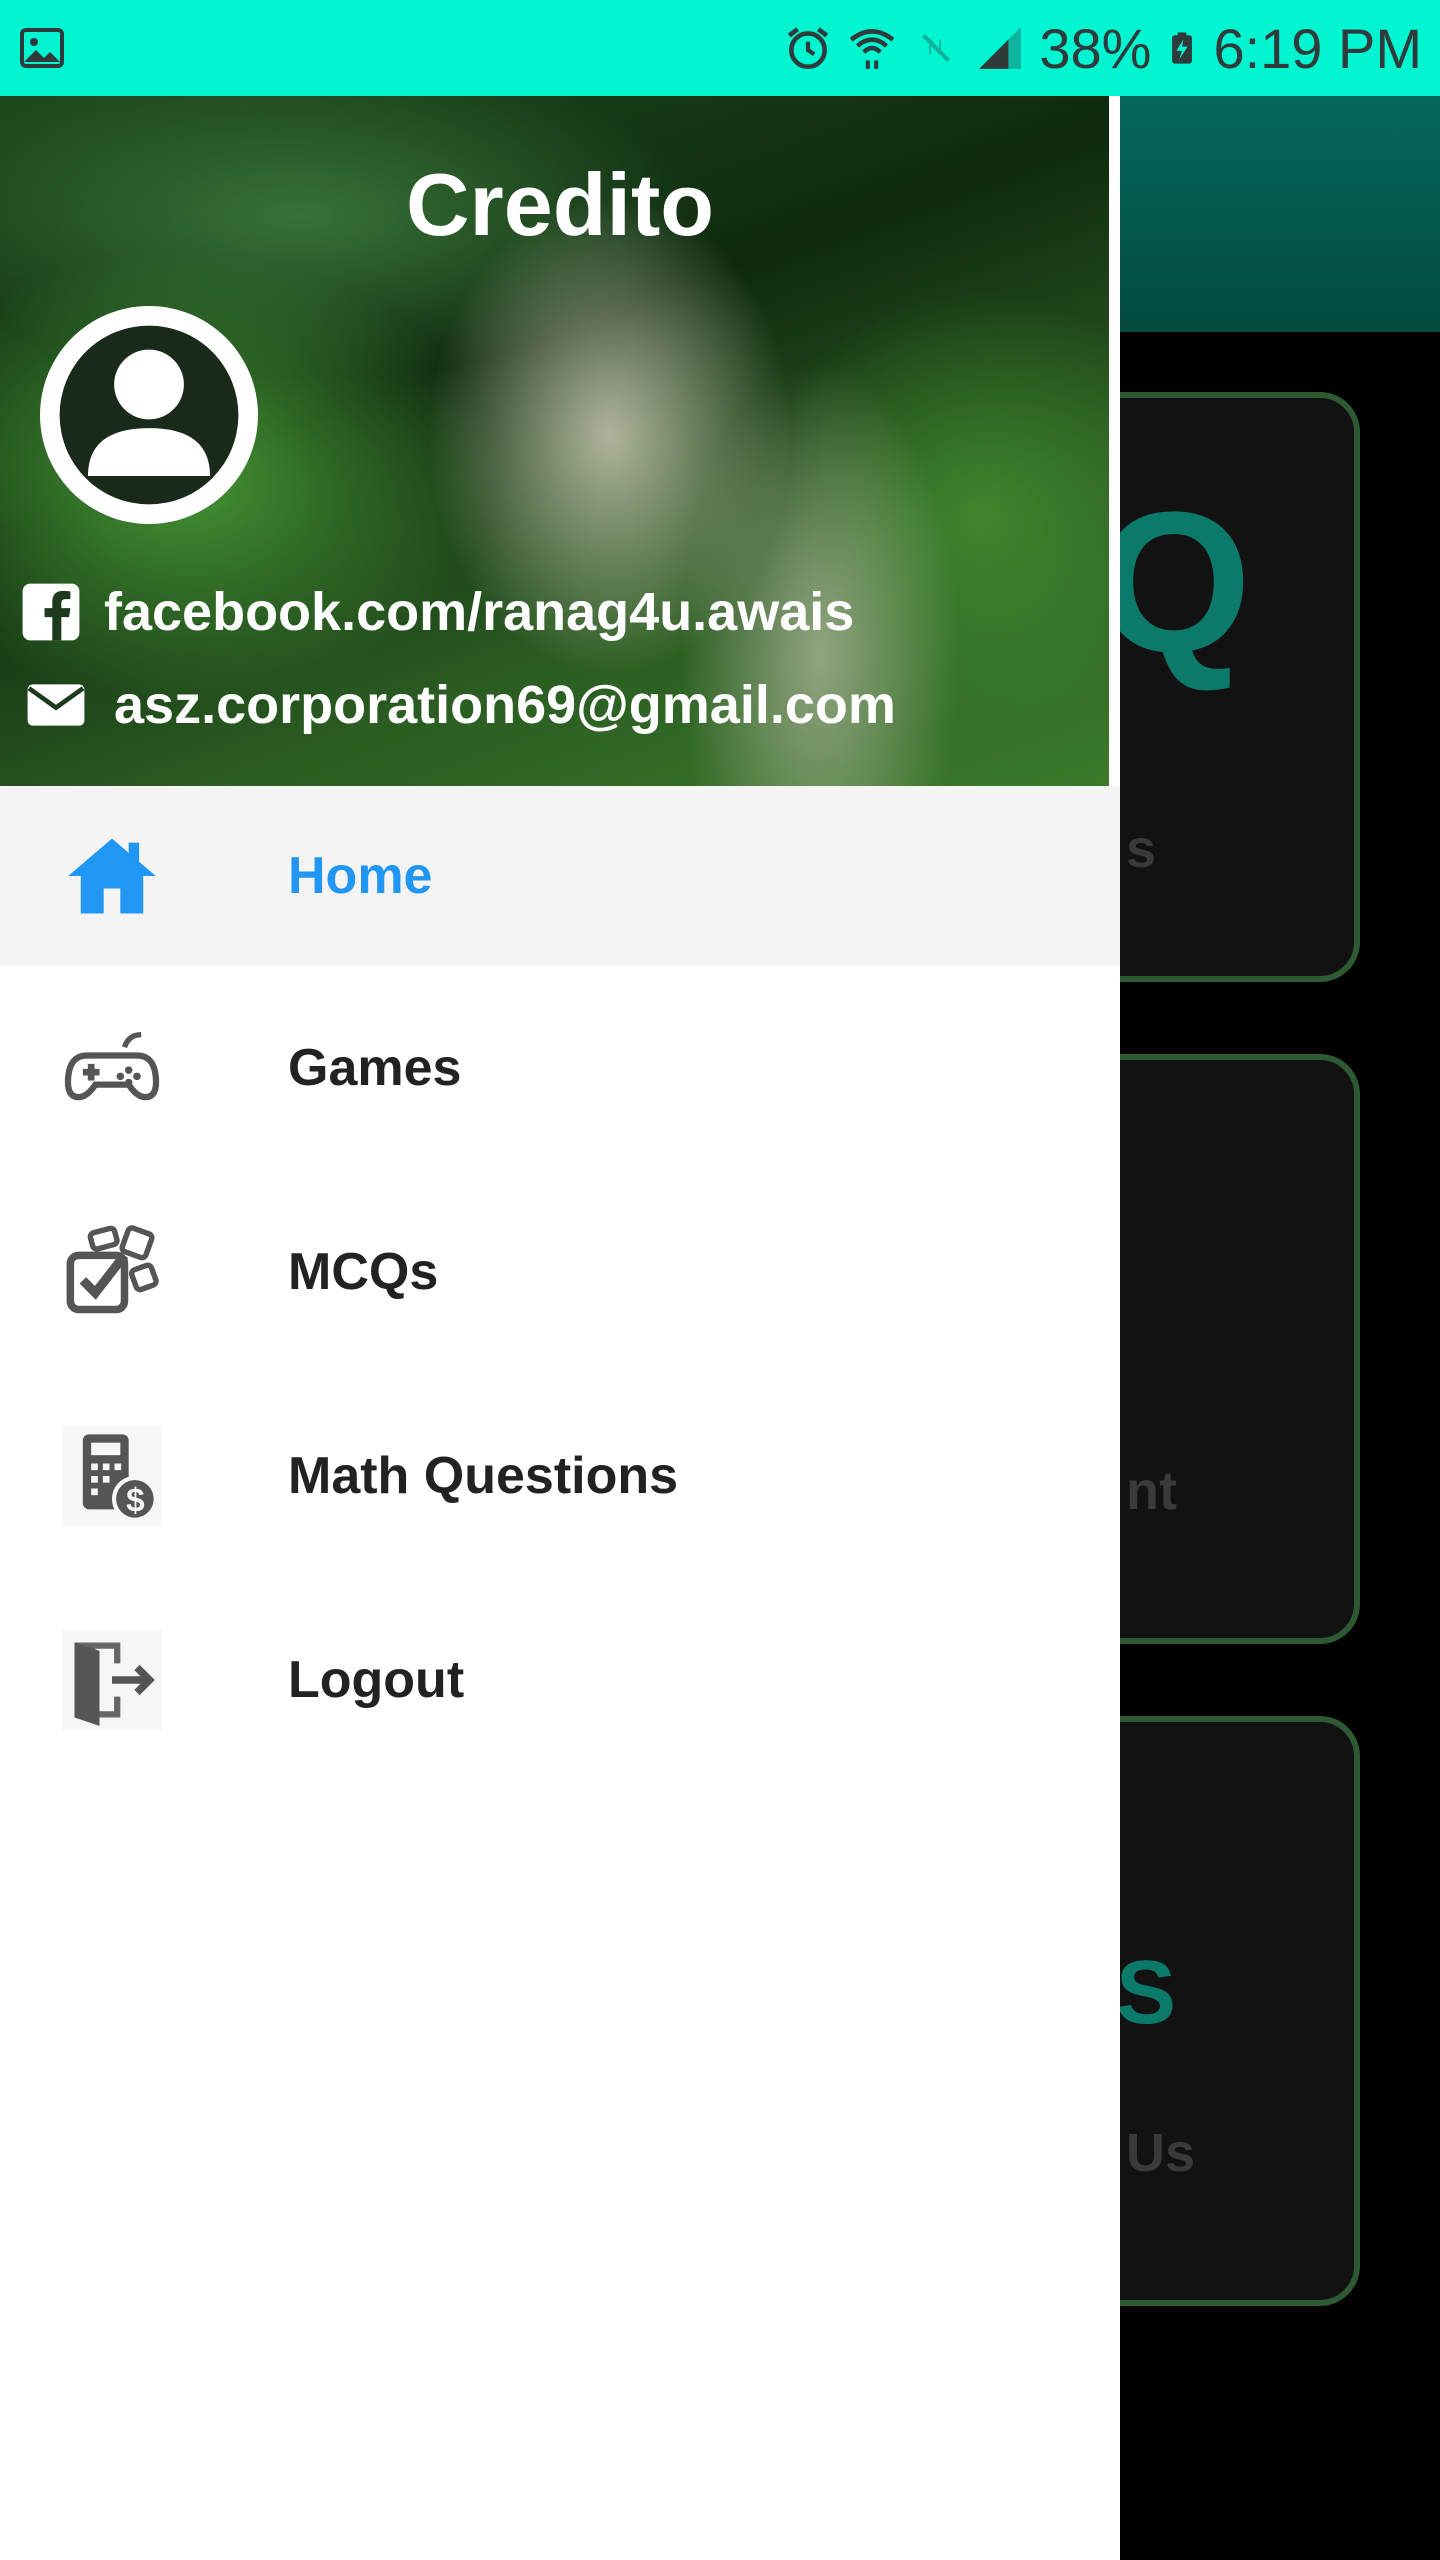  I want to click on menu-item-label: MCQs, so click(363, 1272).